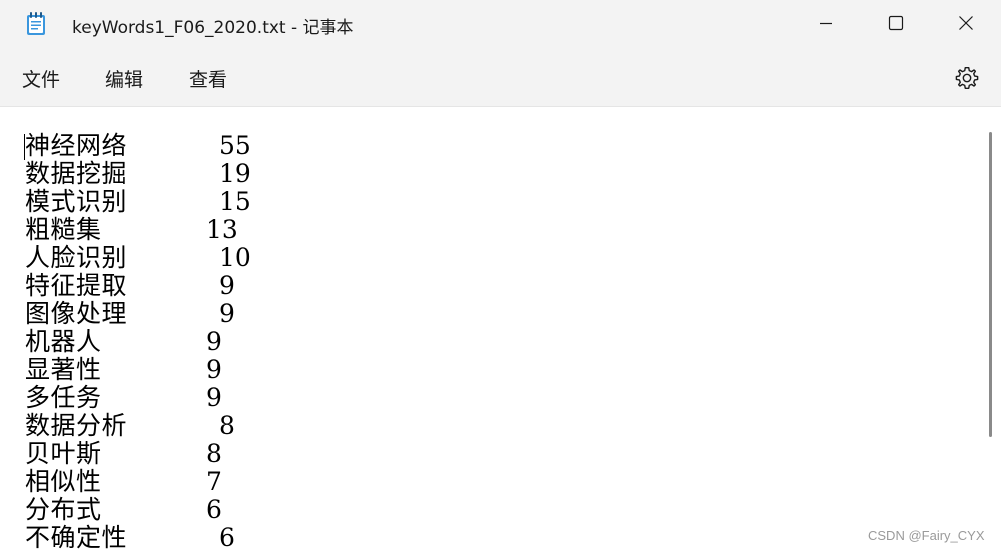 The image size is (1001, 554). Describe the element at coordinates (138, 426) in the screenshot. I see `text-line: 数据分析 8` at that location.